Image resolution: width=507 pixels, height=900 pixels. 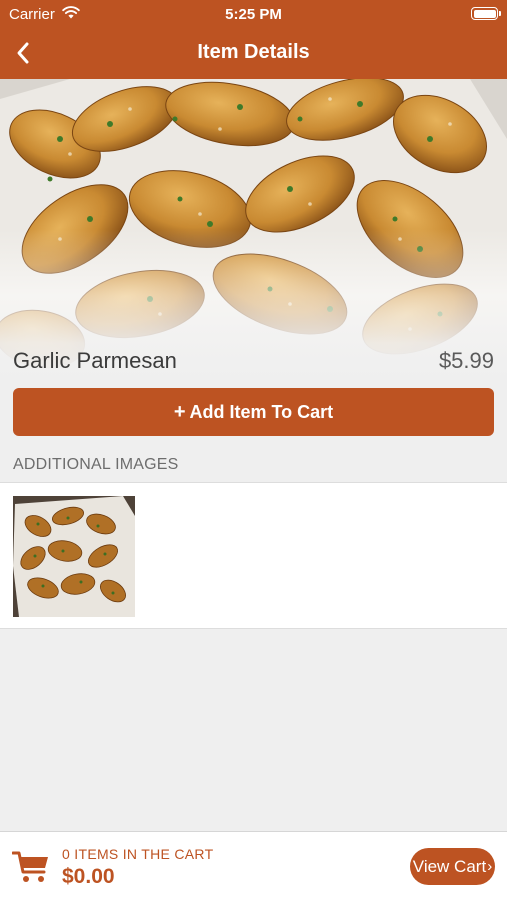 I want to click on additional-images-header: ADDITIONAL IMAGES, so click(x=96, y=464).